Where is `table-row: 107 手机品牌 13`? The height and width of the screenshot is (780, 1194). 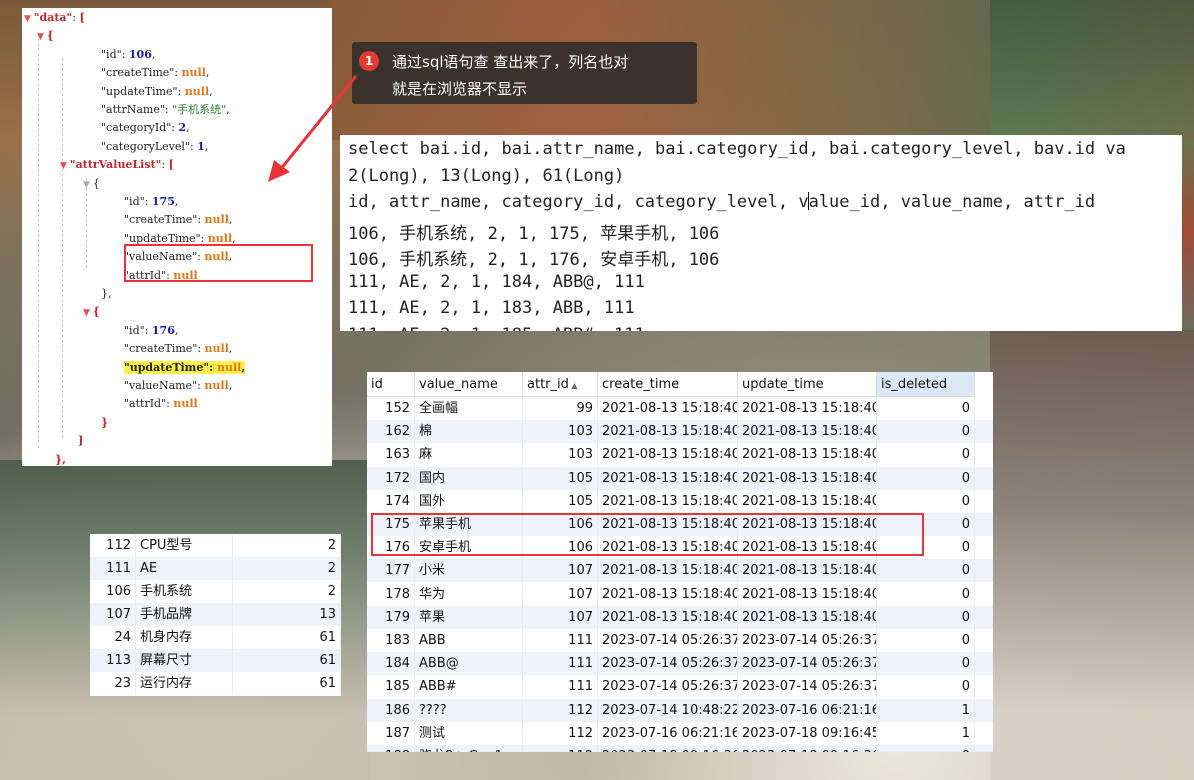 table-row: 107 手机品牌 13 is located at coordinates (215, 614).